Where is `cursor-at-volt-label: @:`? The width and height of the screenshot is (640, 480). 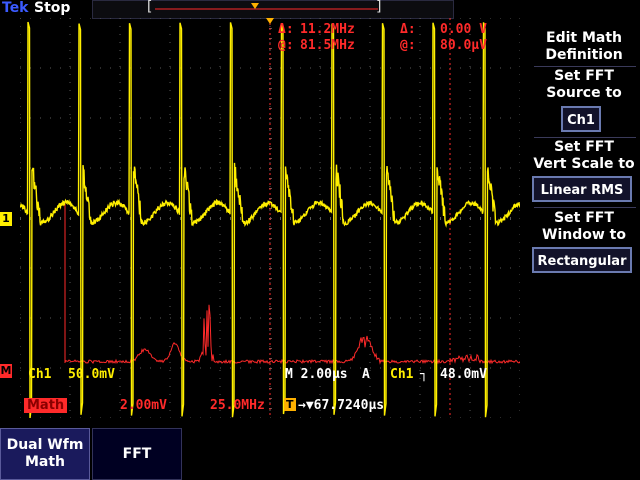 cursor-at-volt-label: @: is located at coordinates (408, 45).